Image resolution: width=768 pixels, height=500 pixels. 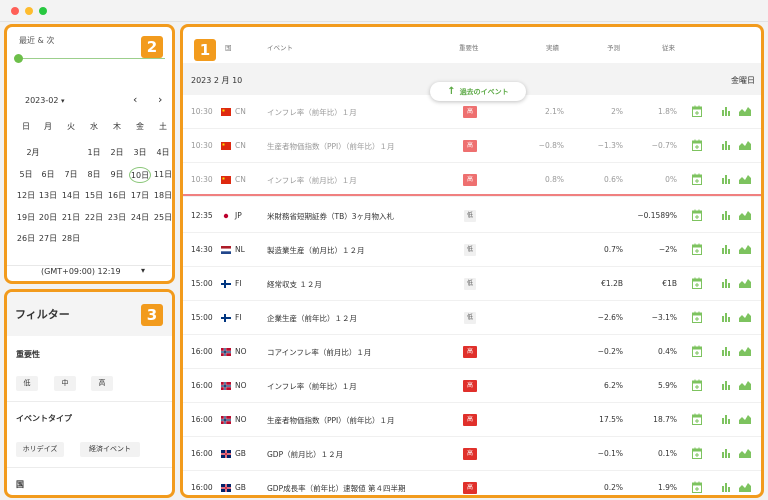 I want to click on next-month-button: ›, so click(x=160, y=99).